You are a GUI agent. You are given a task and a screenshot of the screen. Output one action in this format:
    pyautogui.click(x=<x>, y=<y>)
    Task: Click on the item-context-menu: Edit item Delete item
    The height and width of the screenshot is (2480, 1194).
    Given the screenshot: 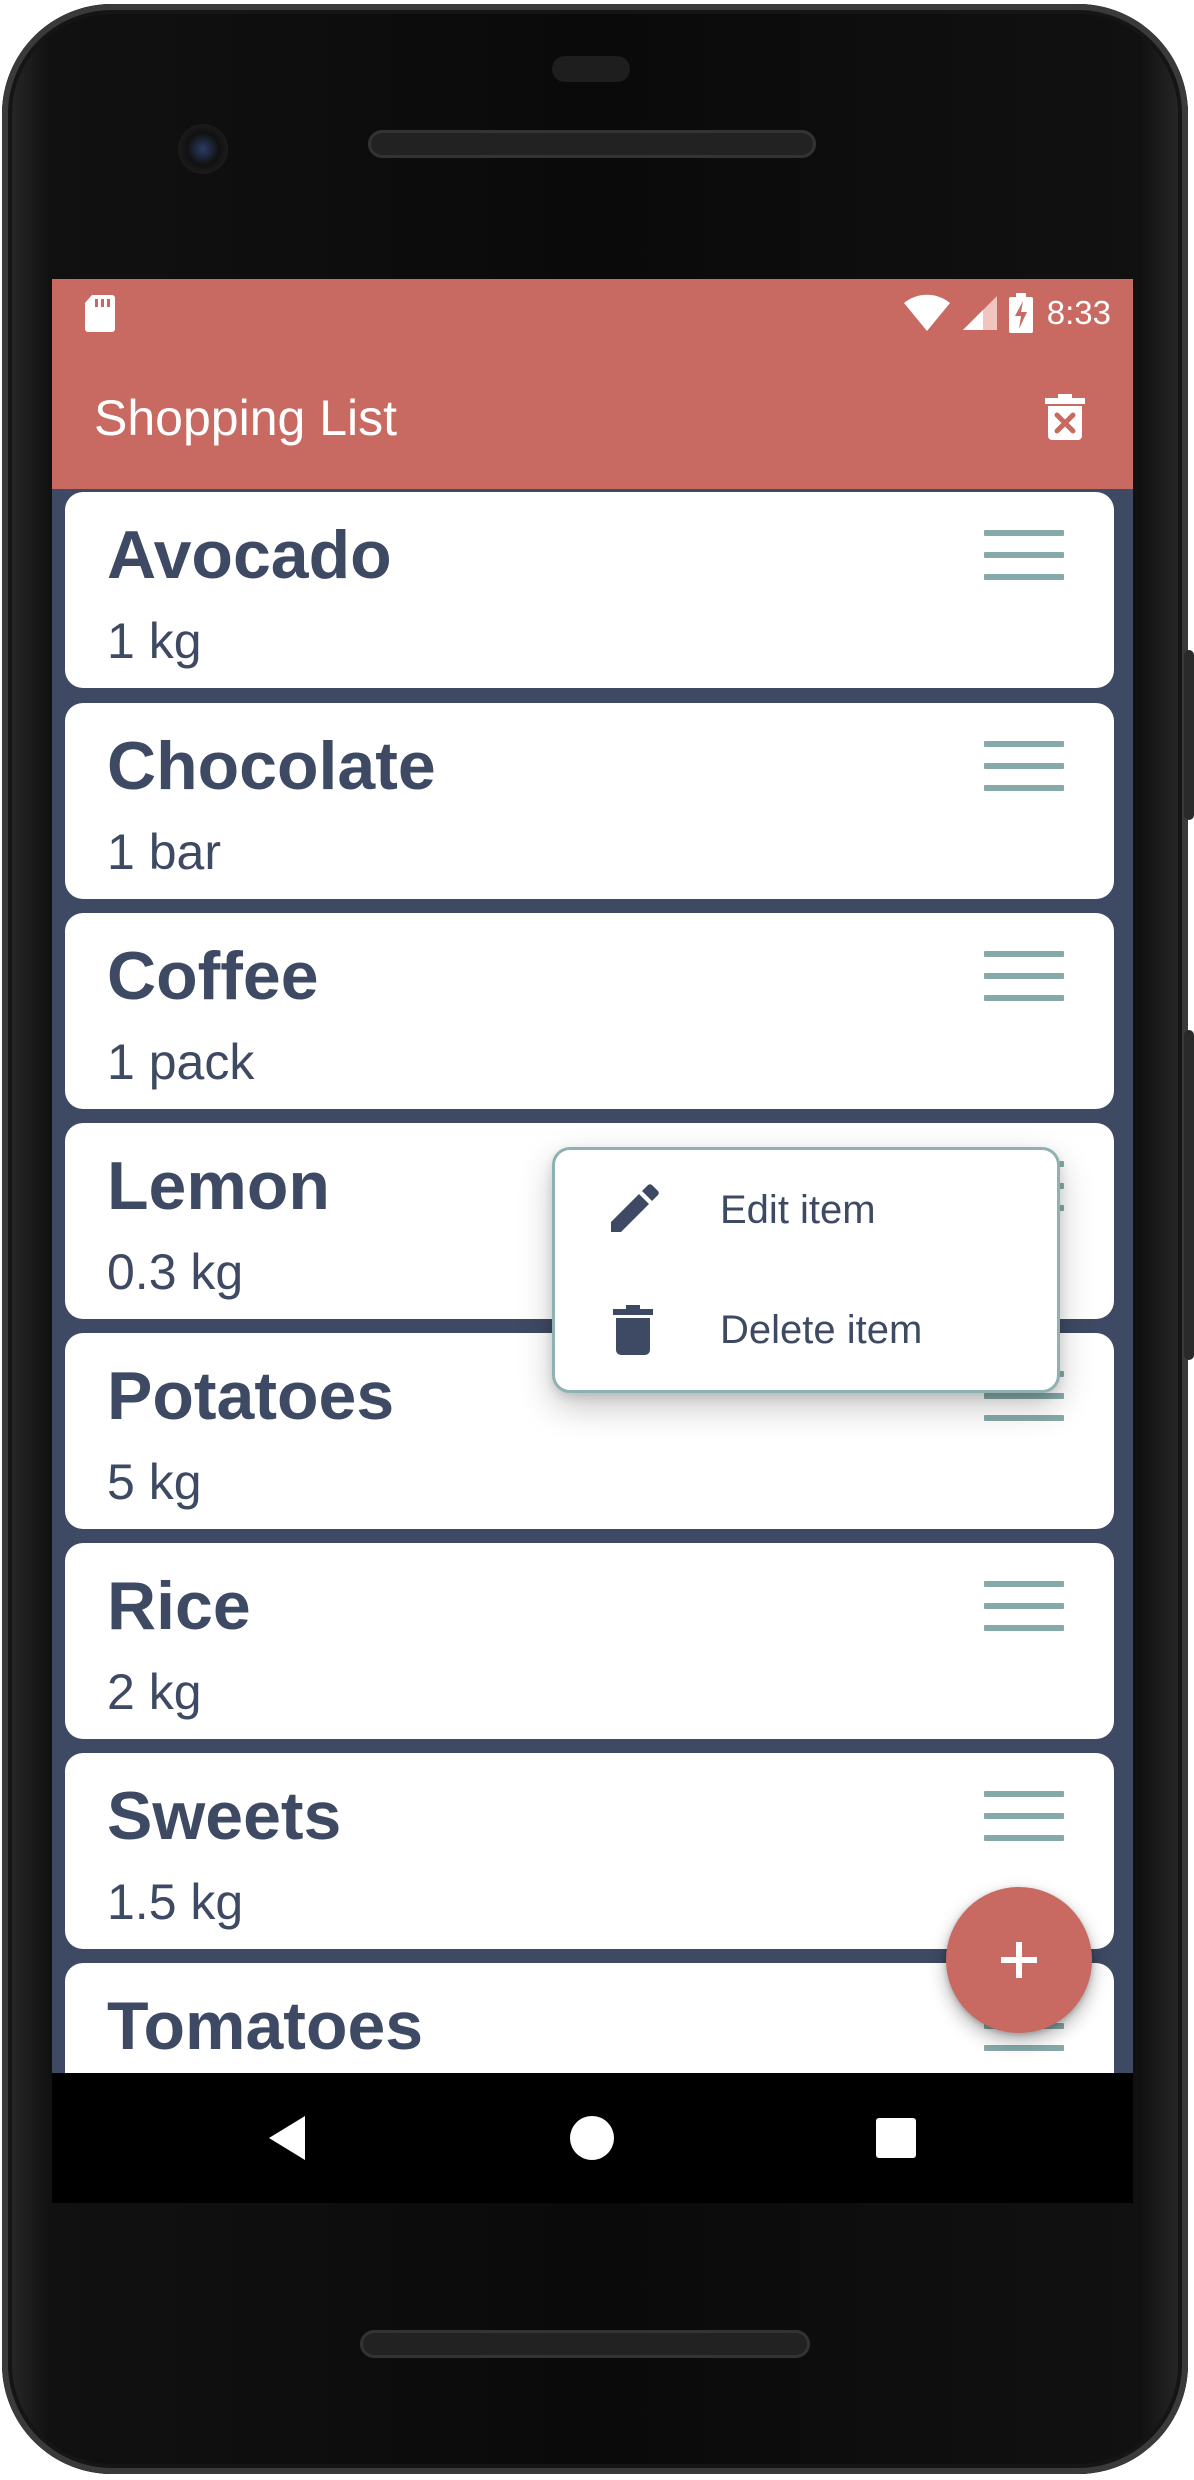 What is the action you would take?
    pyautogui.click(x=806, y=1270)
    